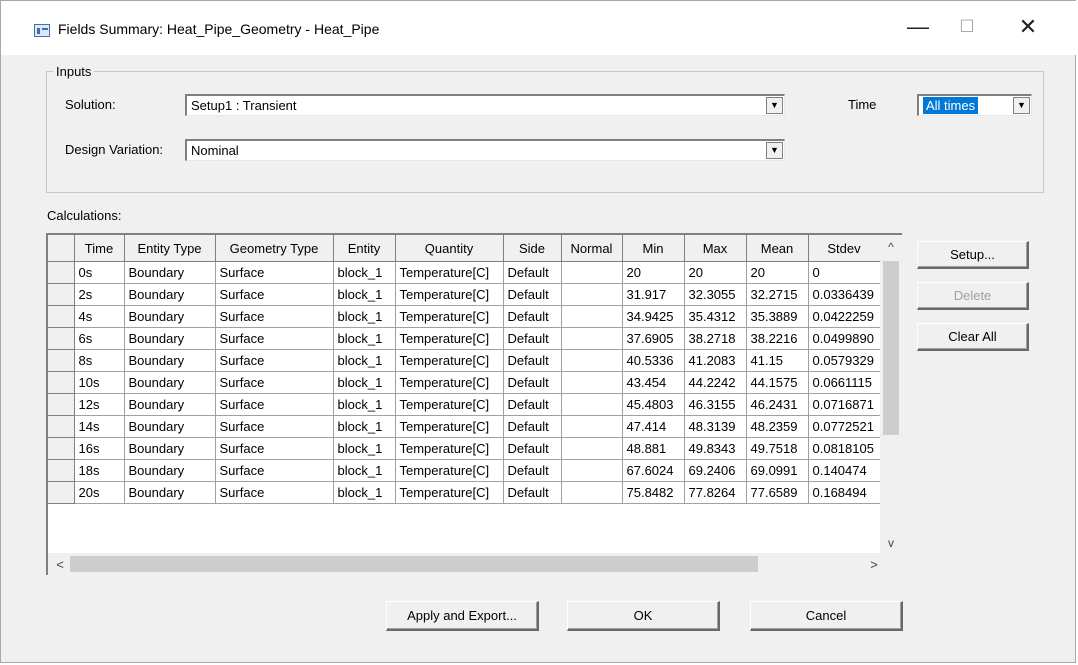 This screenshot has width=1078, height=665. I want to click on table-cell: 46.2431, so click(777, 404).